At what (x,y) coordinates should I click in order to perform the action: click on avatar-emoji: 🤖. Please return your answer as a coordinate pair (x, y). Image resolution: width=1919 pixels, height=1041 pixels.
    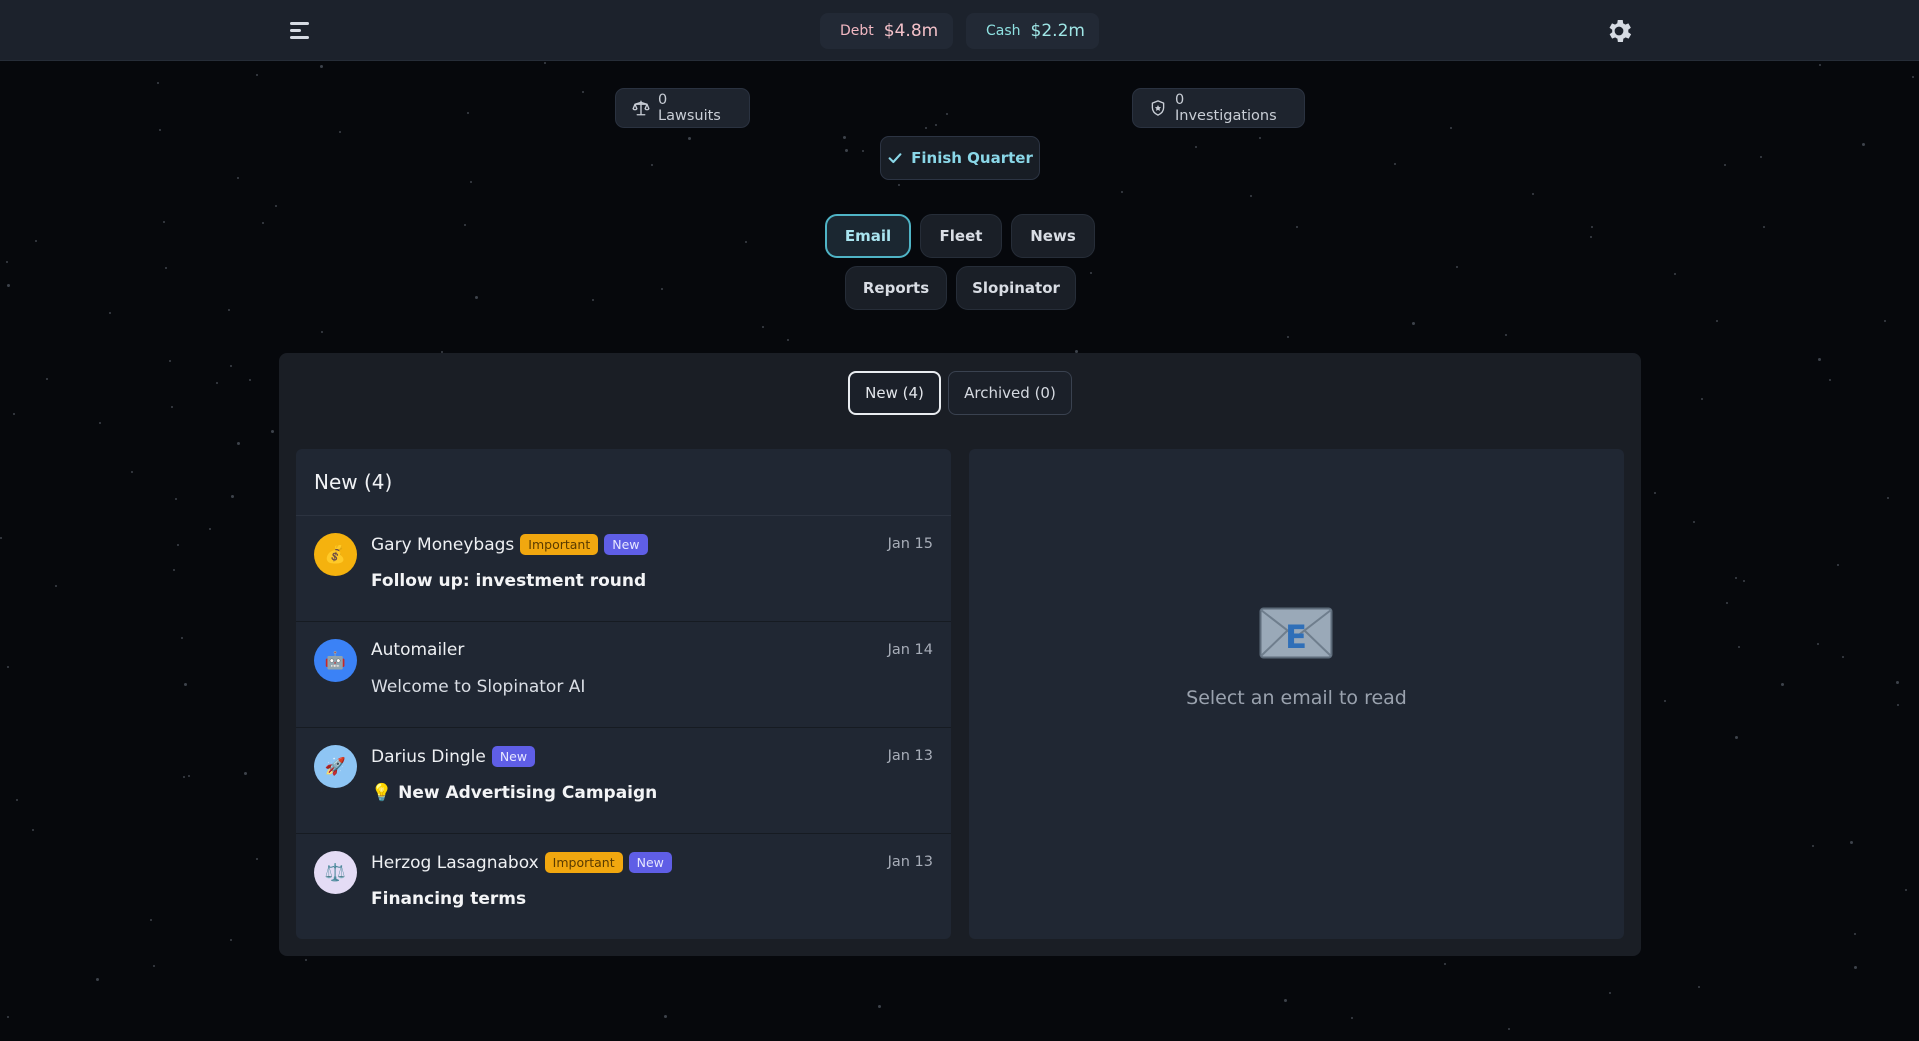
    Looking at the image, I should click on (335, 660).